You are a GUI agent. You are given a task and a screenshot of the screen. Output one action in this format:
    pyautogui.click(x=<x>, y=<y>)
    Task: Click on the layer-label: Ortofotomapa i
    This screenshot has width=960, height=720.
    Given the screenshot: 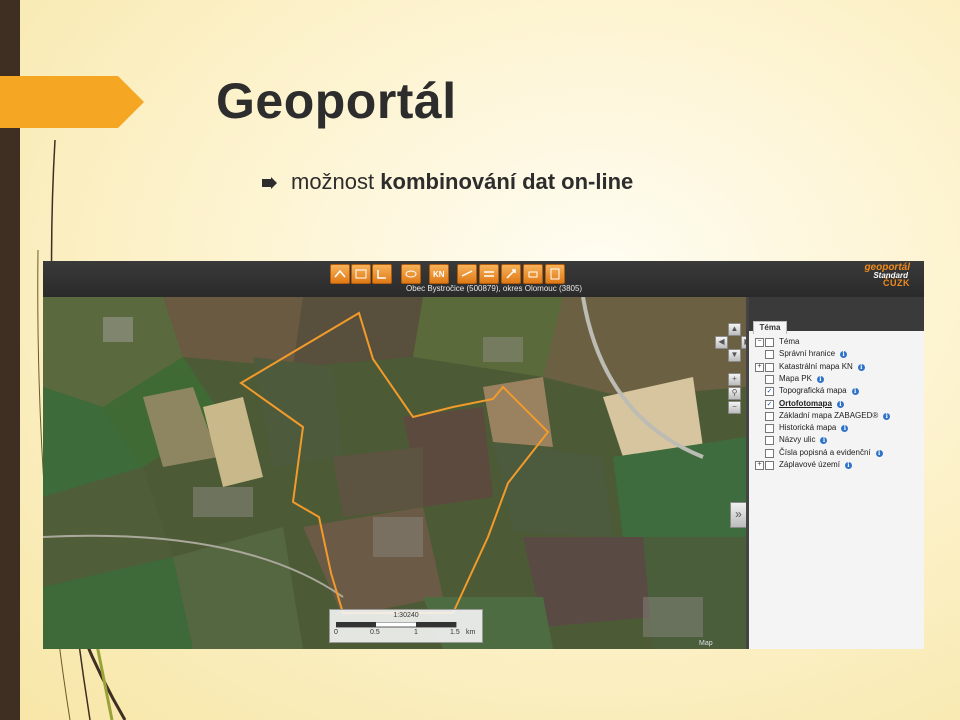 What is the action you would take?
    pyautogui.click(x=811, y=403)
    